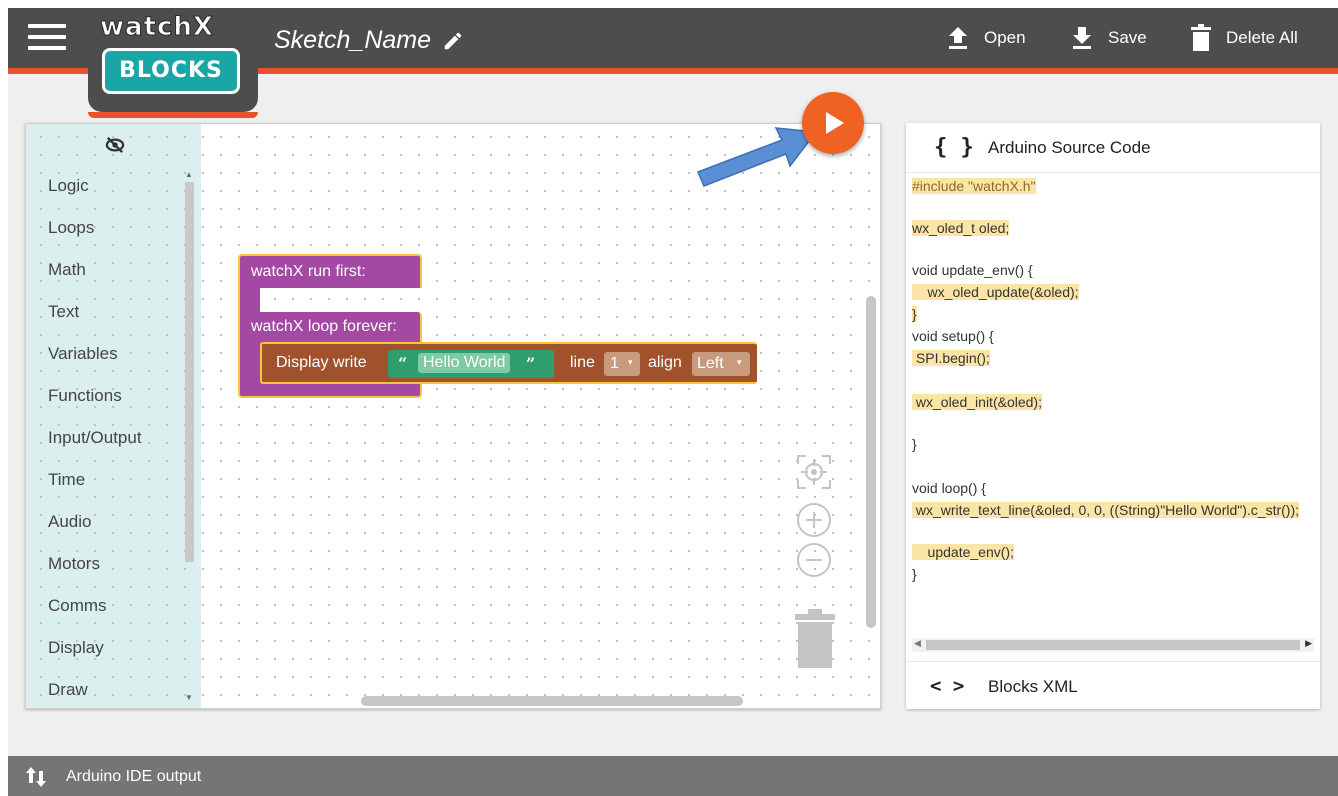 This screenshot has width=1338, height=796. What do you see at coordinates (815, 639) in the screenshot?
I see `trash-can-icon` at bounding box center [815, 639].